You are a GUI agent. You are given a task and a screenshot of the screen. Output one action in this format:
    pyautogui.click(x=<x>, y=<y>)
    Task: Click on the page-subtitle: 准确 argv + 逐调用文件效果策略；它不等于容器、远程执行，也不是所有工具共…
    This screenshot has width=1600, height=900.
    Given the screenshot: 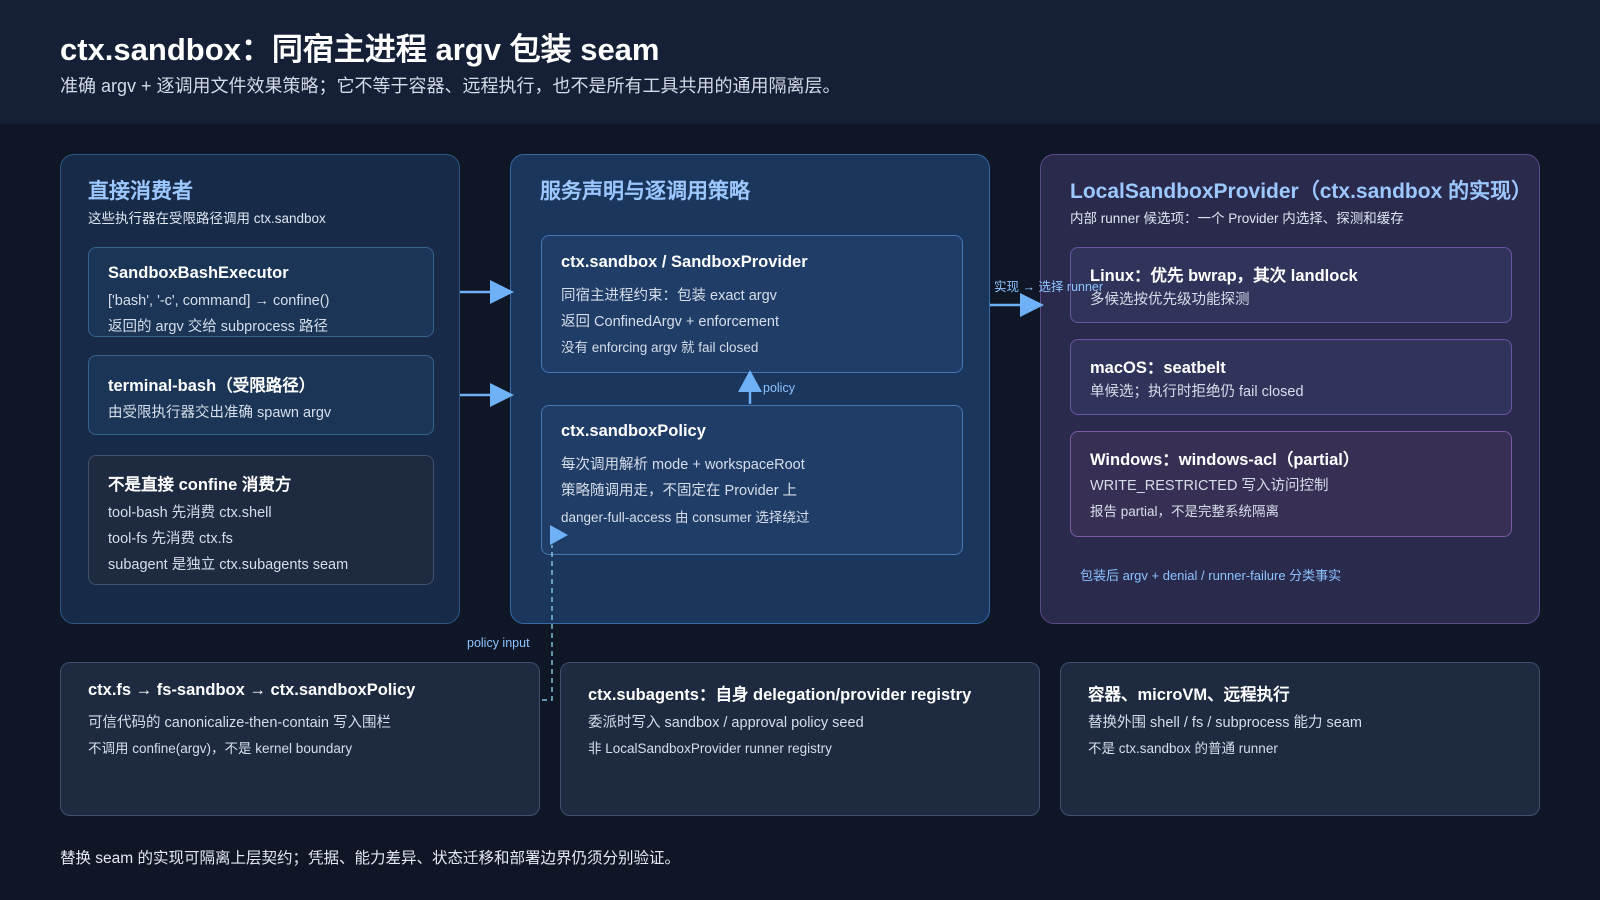 What is the action you would take?
    pyautogui.click(x=450, y=86)
    